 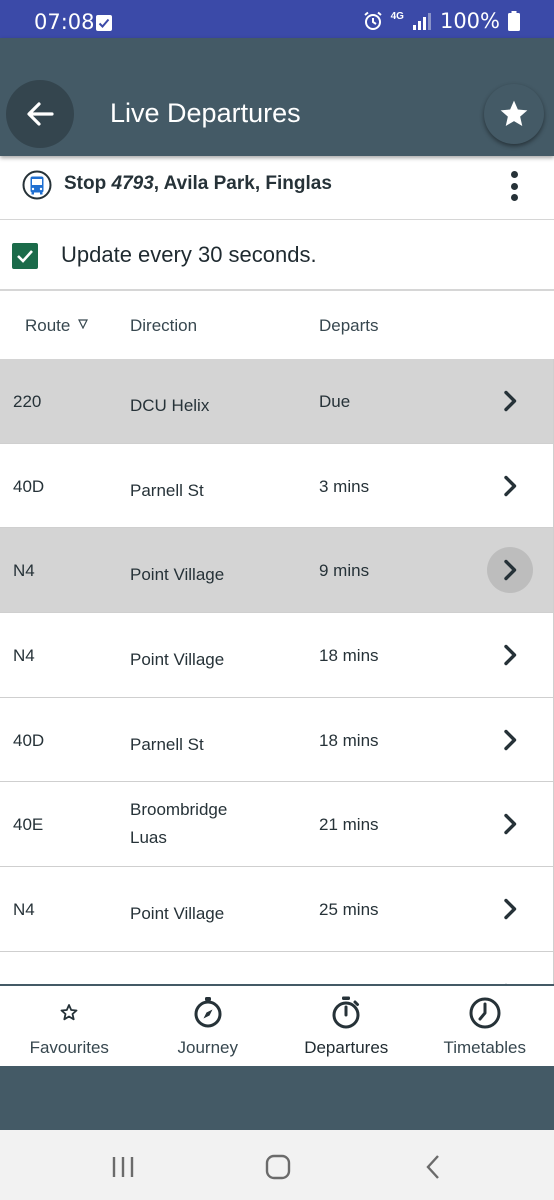 What do you see at coordinates (207, 1047) in the screenshot?
I see `nav-label: Journey` at bounding box center [207, 1047].